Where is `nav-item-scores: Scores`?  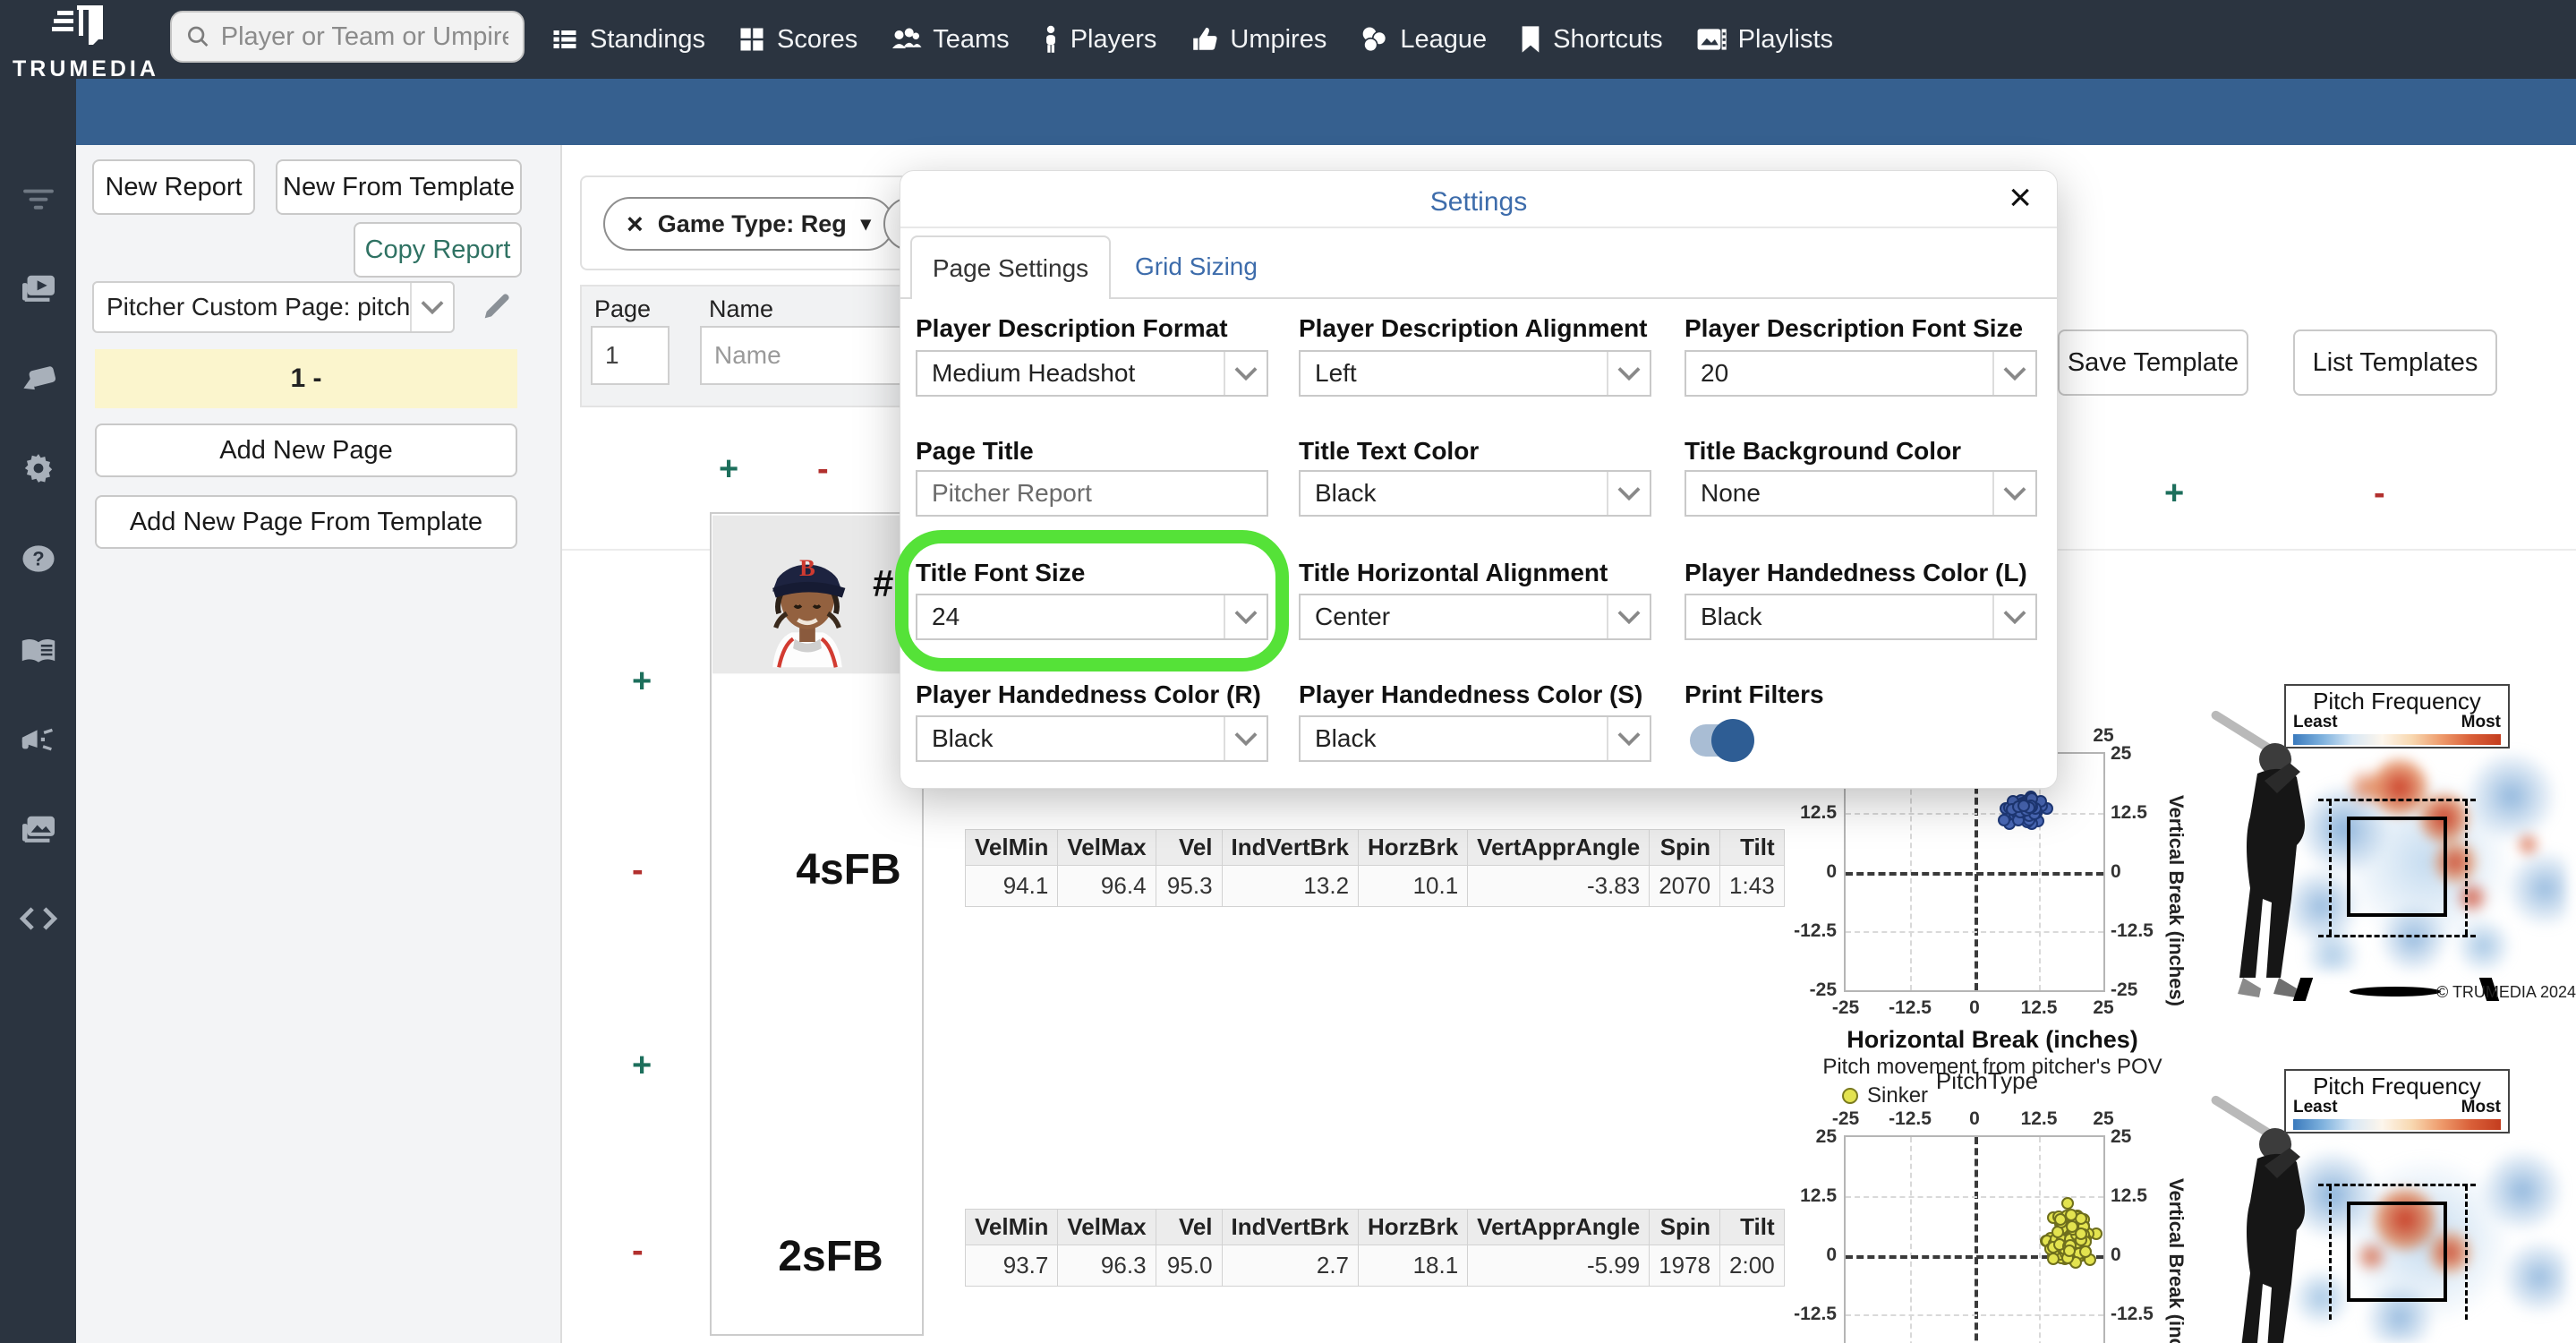 nav-item-scores: Scores is located at coordinates (797, 40).